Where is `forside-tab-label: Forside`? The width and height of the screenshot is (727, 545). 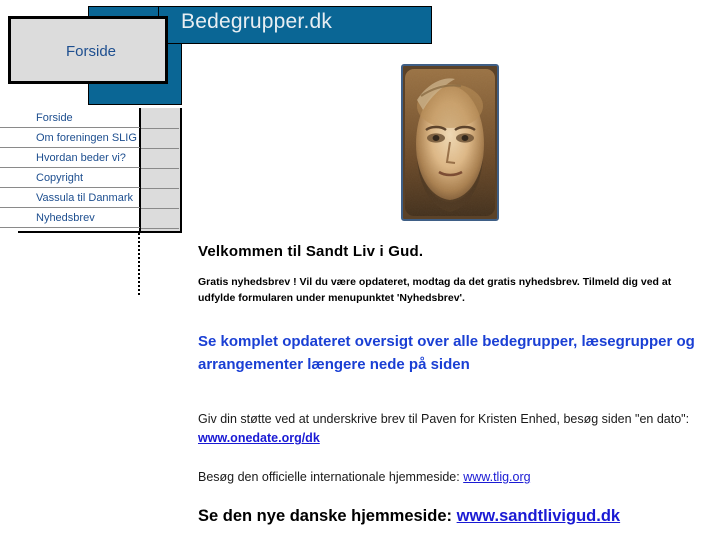 forside-tab-label: Forside is located at coordinates (91, 51).